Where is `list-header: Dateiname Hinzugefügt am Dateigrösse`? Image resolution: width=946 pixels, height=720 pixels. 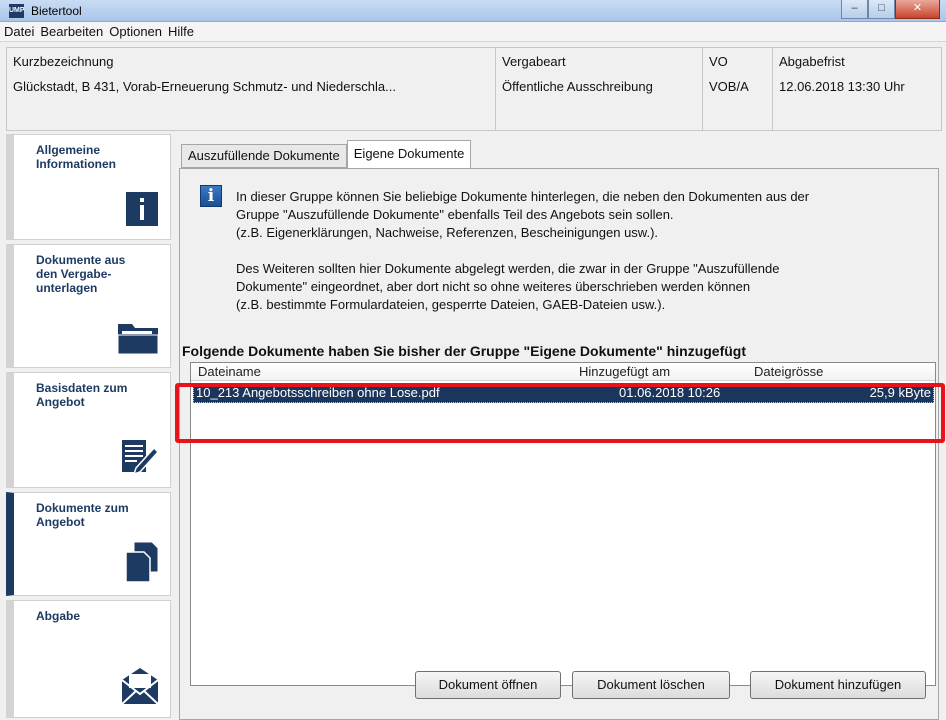
list-header: Dateiname Hinzugefügt am Dateigrösse is located at coordinates (563, 372).